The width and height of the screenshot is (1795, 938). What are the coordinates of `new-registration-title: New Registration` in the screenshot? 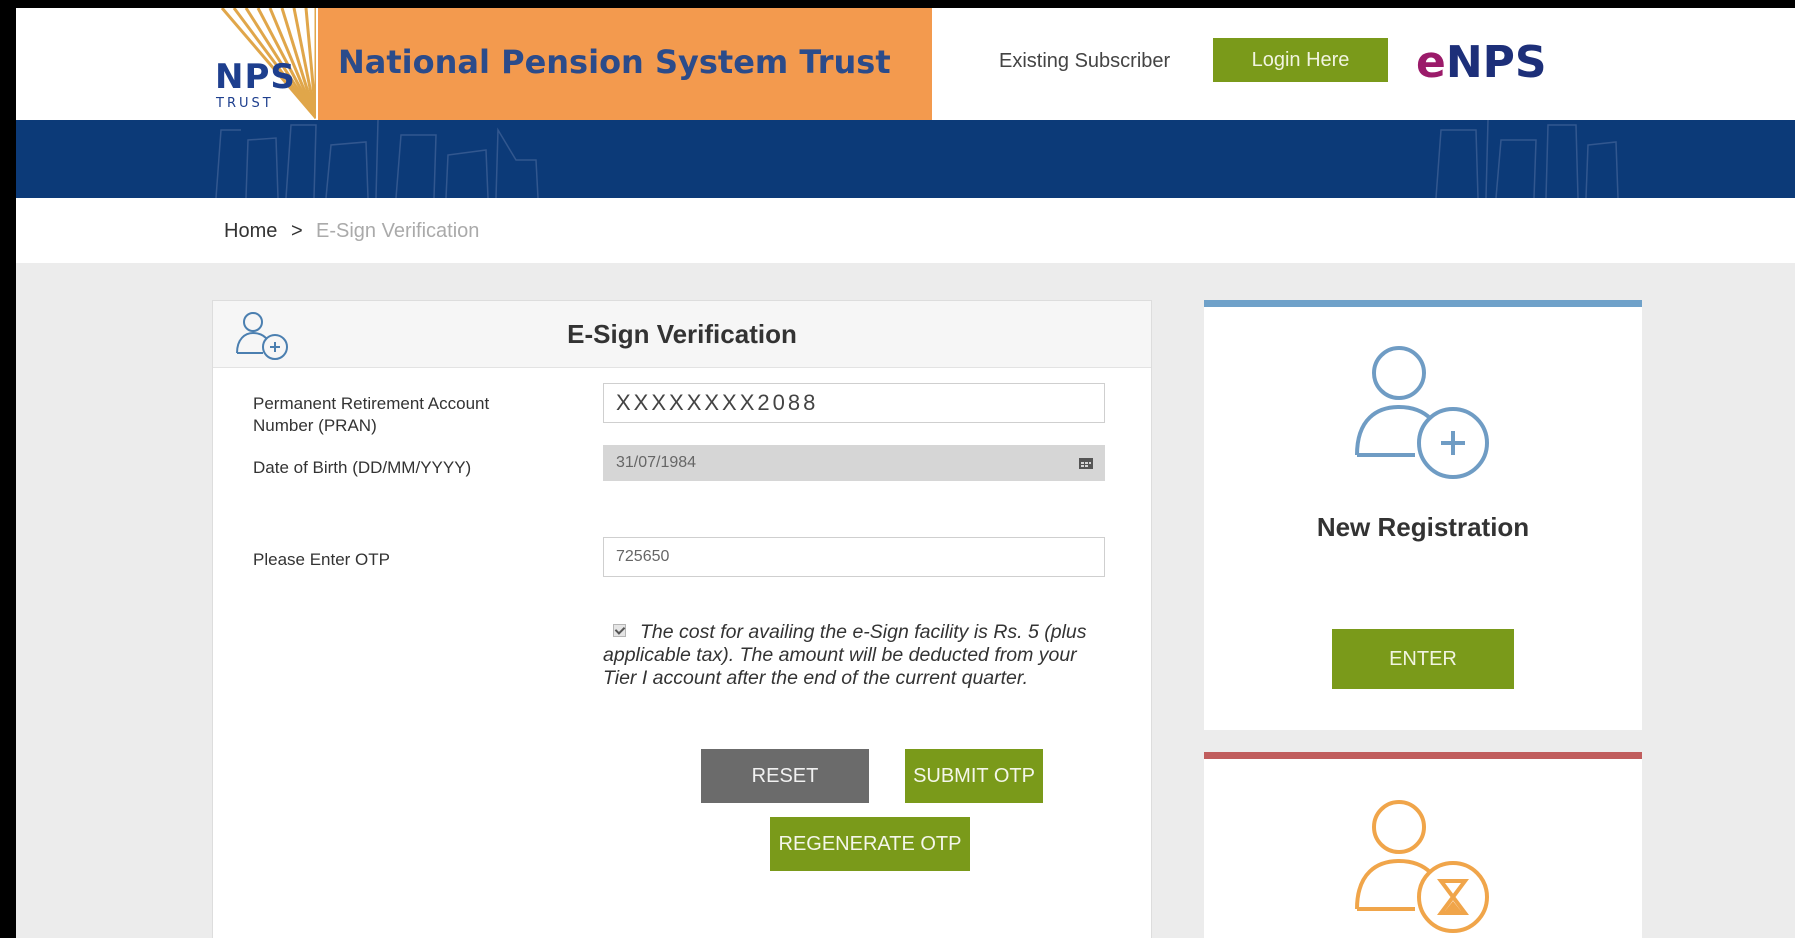 It's located at (1423, 527).